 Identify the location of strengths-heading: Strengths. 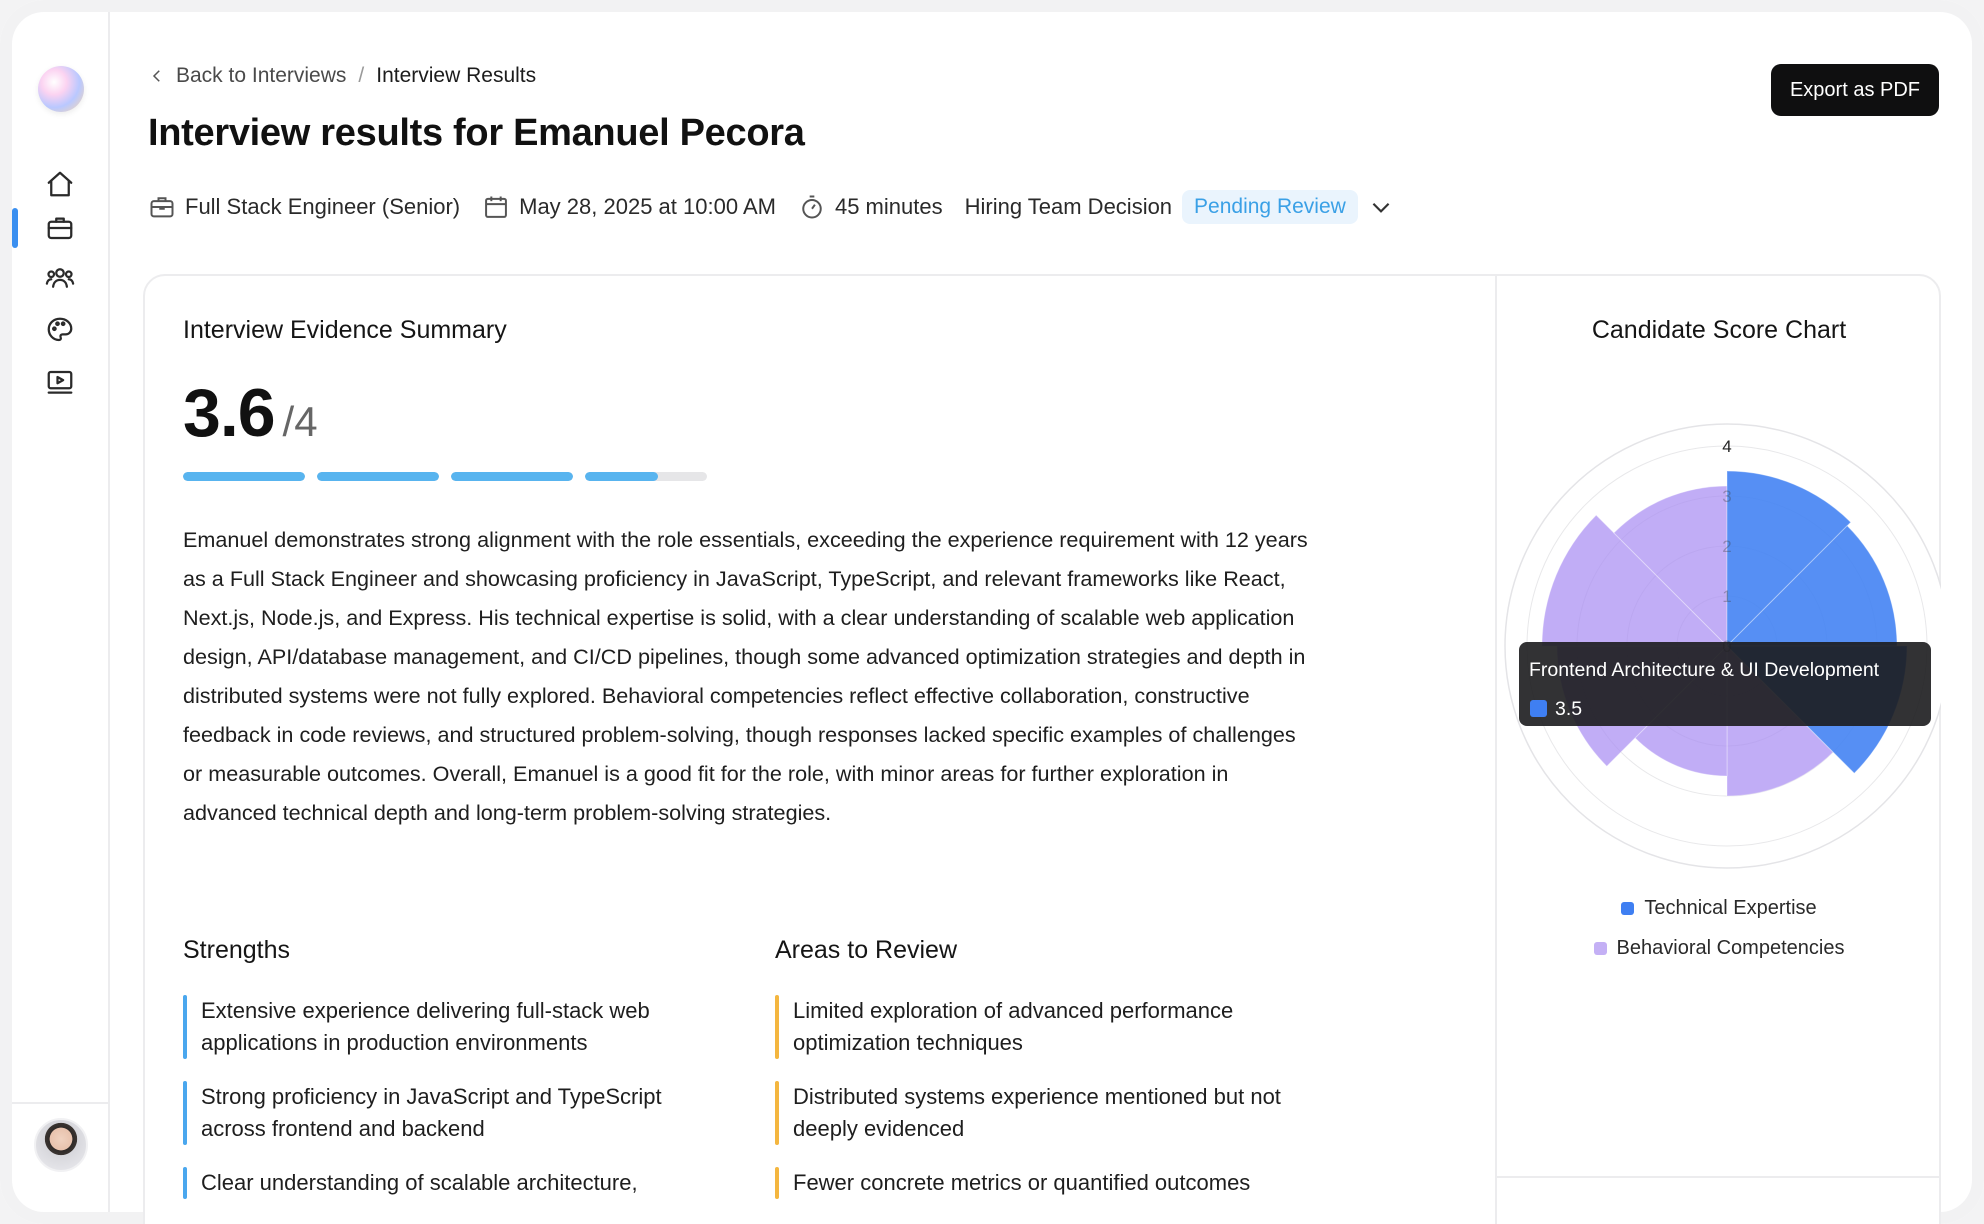
(237, 950).